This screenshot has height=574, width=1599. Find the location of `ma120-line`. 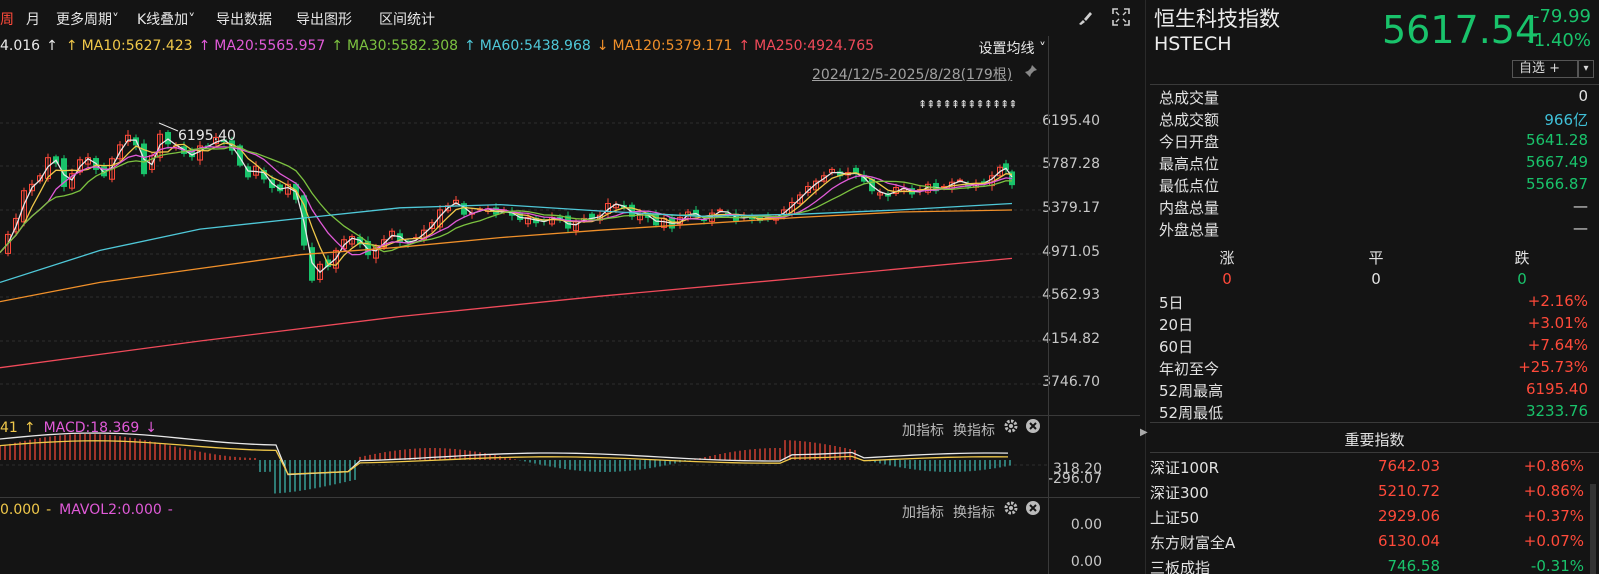

ma120-line is located at coordinates (506, 256).